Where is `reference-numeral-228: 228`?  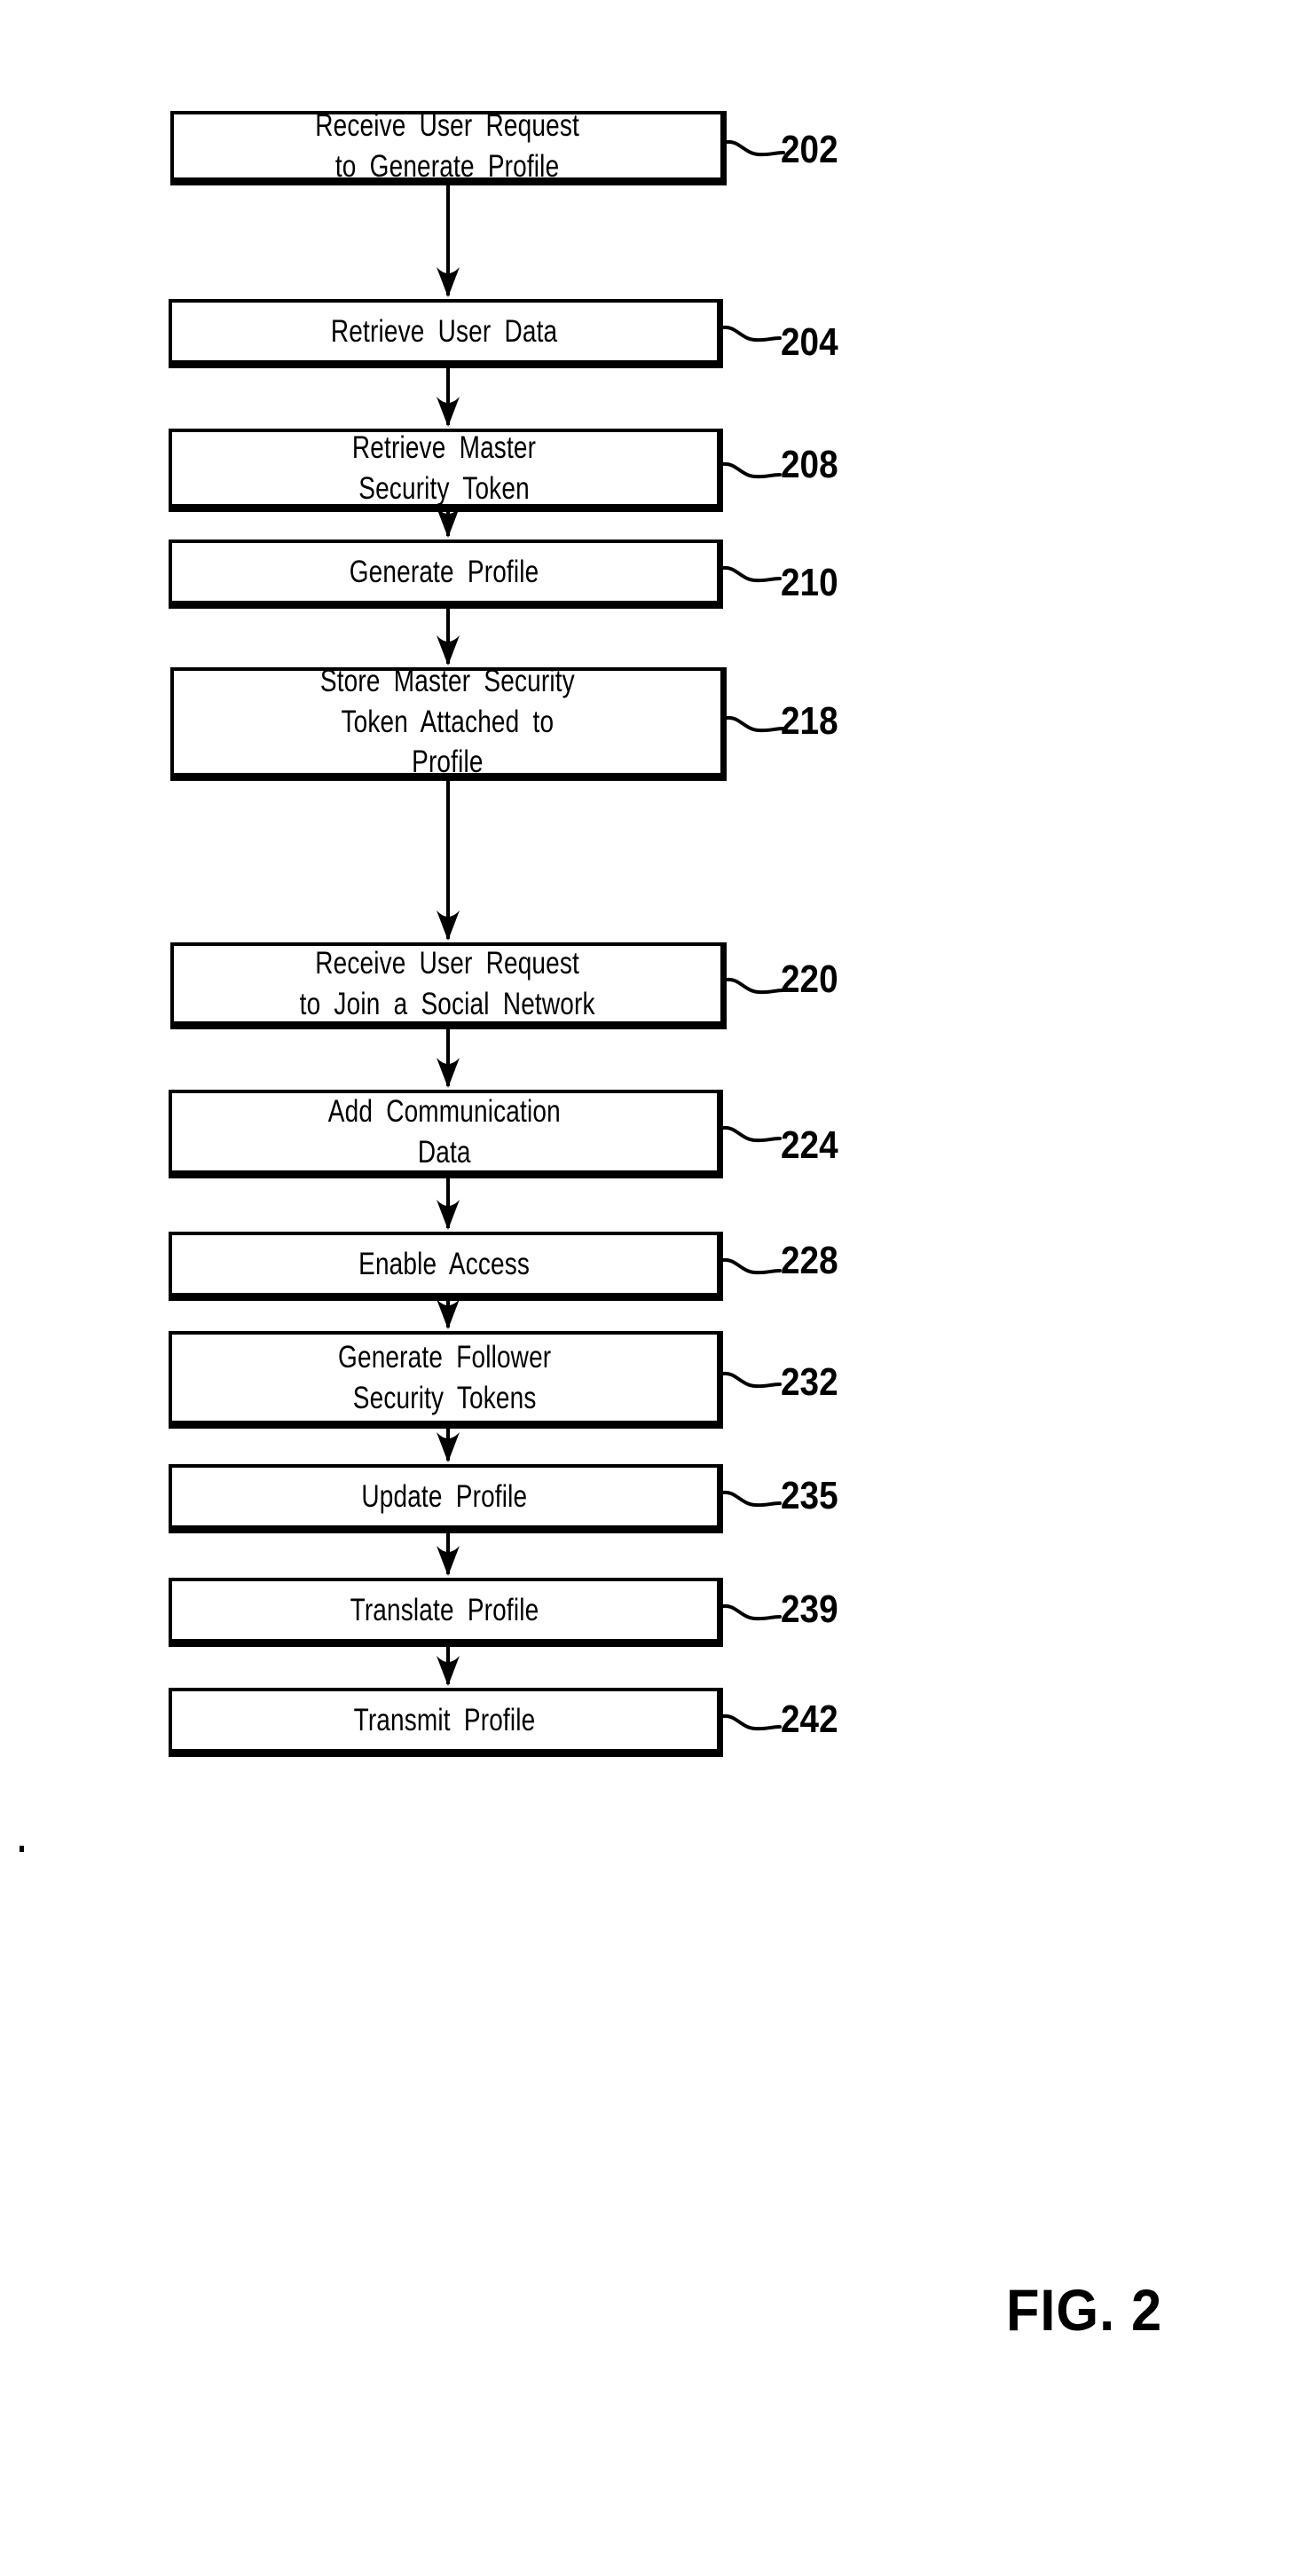
reference-numeral-228: 228 is located at coordinates (809, 1260).